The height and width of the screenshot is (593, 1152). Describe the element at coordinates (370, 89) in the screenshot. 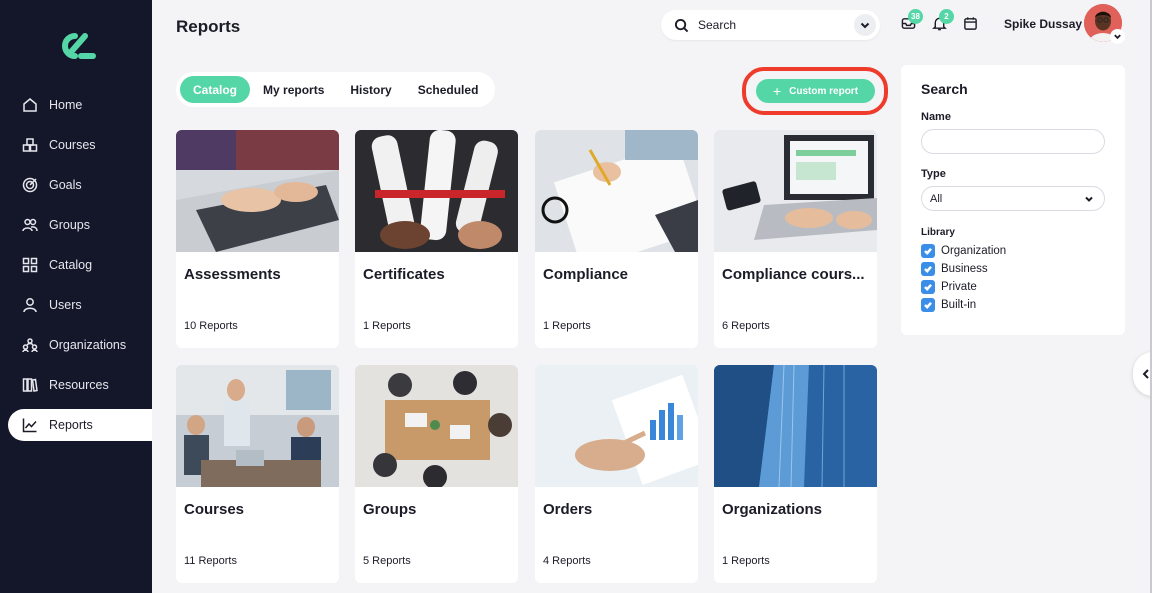

I see `tab-history: History` at that location.